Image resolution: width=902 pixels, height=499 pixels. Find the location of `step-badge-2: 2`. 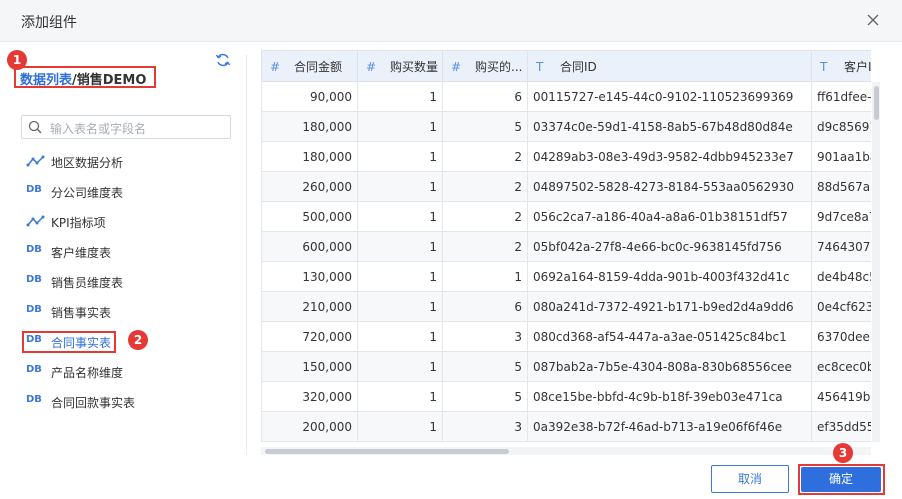

step-badge-2: 2 is located at coordinates (138, 340).